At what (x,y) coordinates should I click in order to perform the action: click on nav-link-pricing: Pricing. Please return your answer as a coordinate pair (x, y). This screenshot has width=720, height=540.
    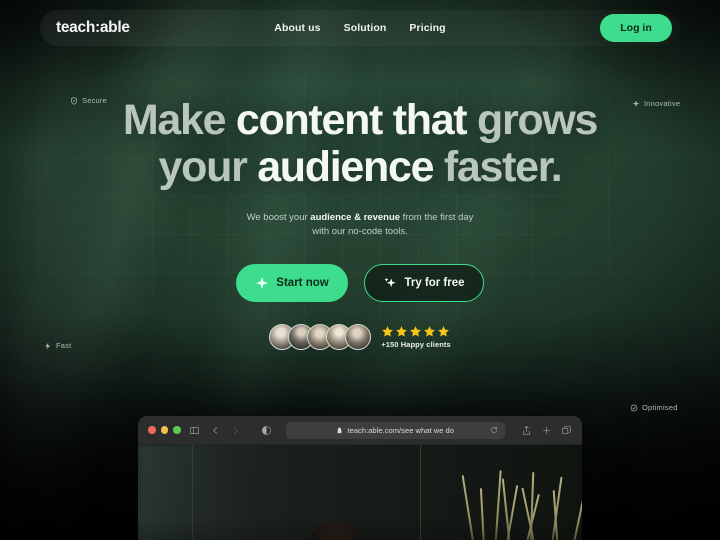
    Looking at the image, I should click on (427, 28).